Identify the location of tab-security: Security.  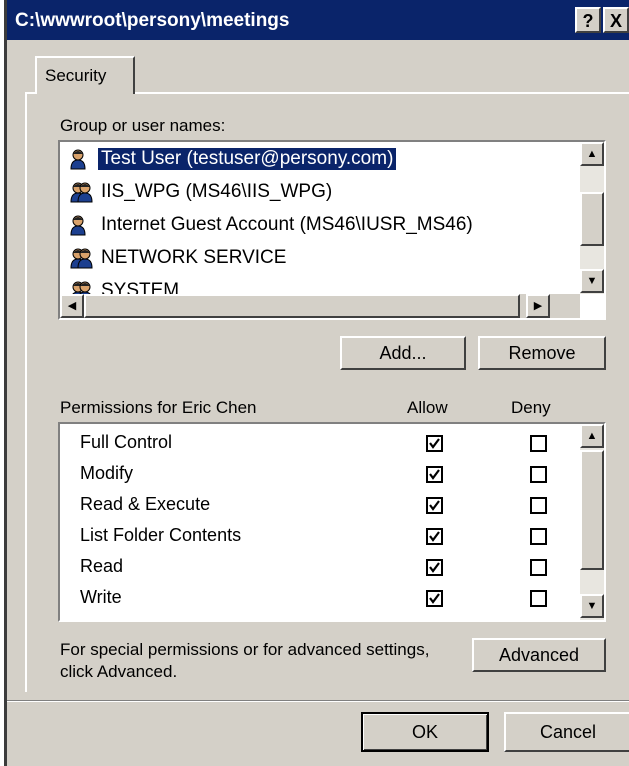
(85, 75).